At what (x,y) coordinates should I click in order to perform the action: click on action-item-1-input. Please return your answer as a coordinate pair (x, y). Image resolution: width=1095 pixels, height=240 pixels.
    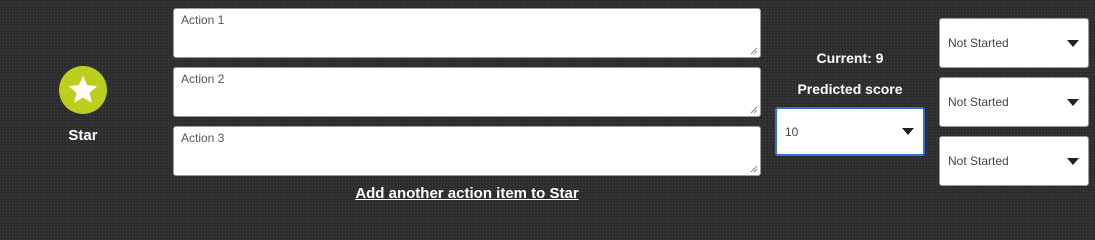
    Looking at the image, I should click on (467, 33).